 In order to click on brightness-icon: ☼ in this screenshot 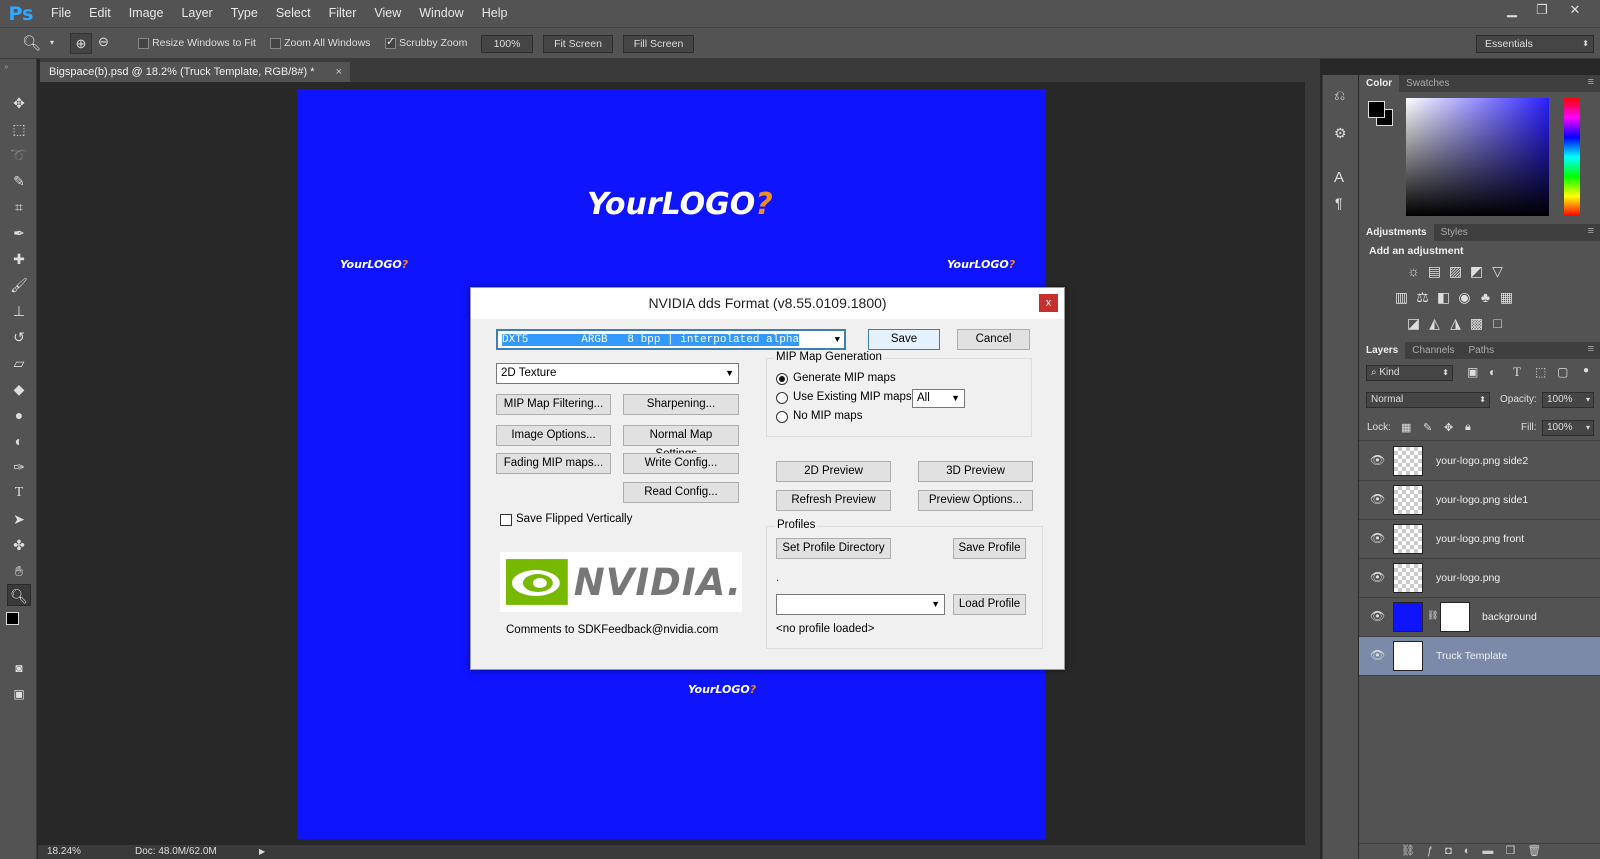, I will do `click(1413, 271)`.